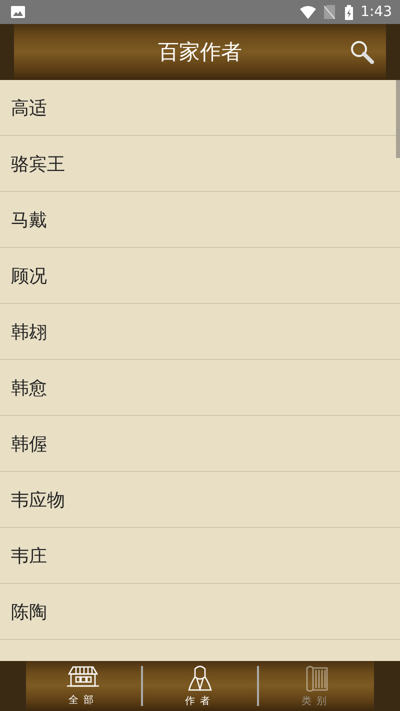 This screenshot has width=400, height=711. I want to click on no-sim-icon, so click(329, 12).